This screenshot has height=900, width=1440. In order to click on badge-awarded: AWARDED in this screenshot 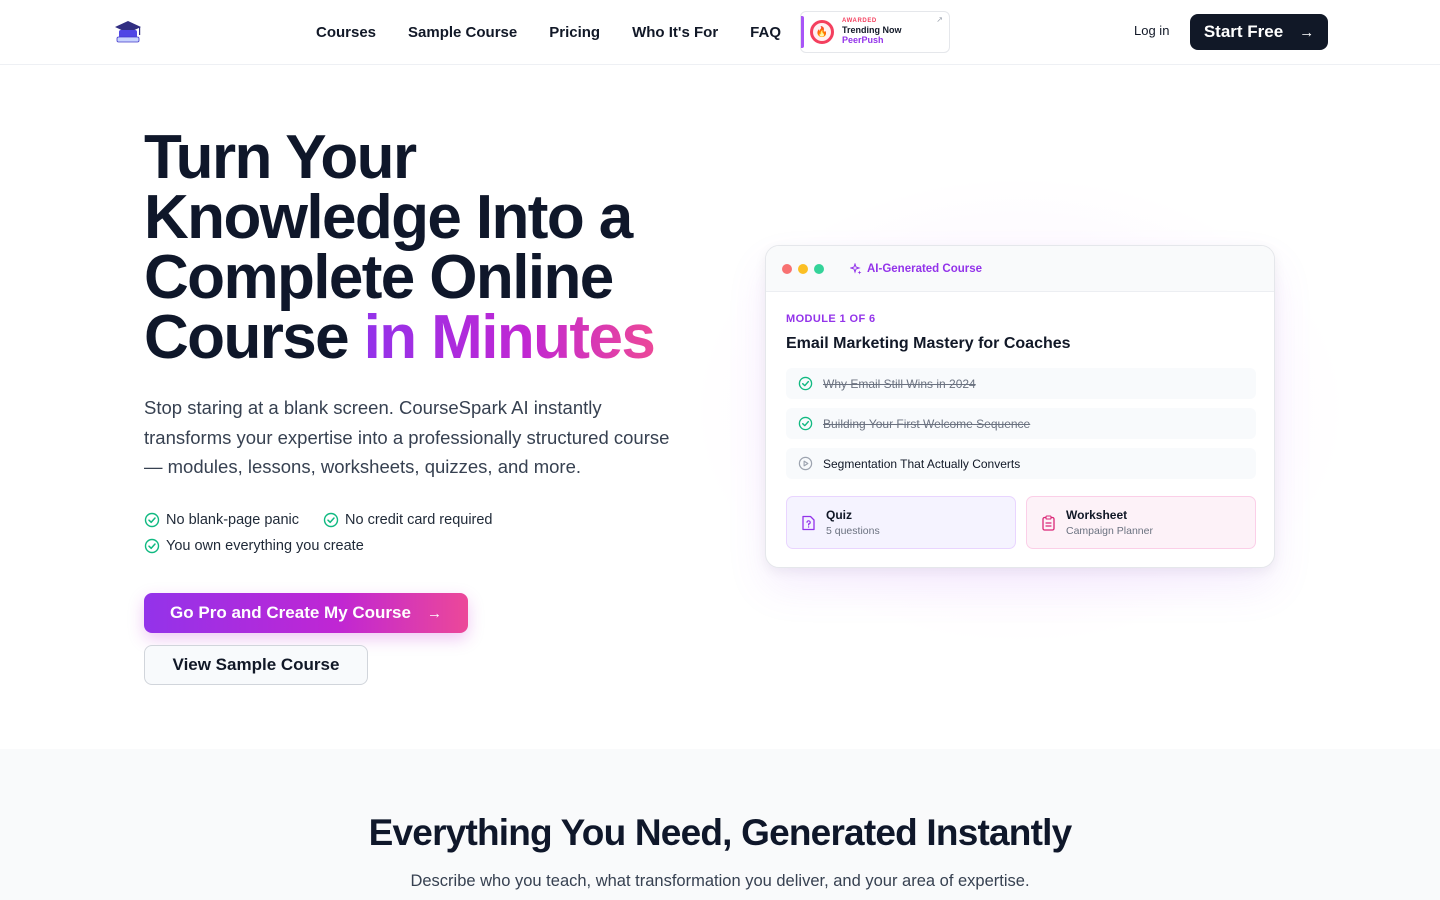, I will do `click(859, 21)`.